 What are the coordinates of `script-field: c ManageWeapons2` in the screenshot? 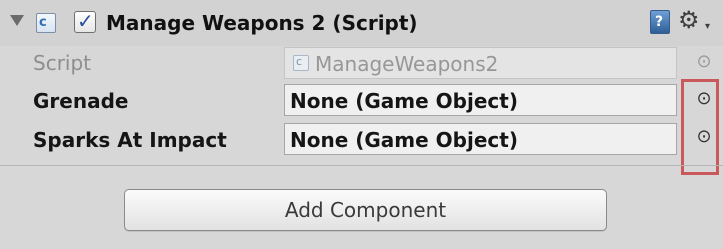 It's located at (480, 63).